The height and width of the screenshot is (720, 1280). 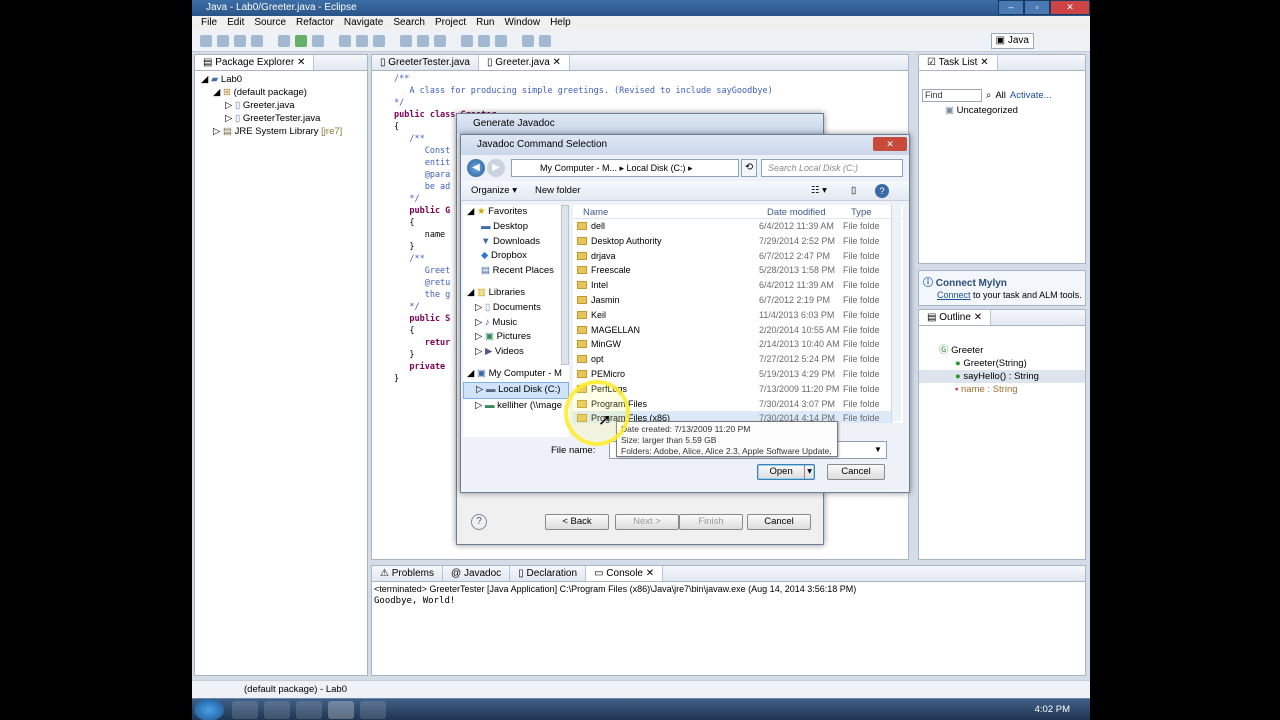 What do you see at coordinates (309, 710) in the screenshot?
I see `media-icon` at bounding box center [309, 710].